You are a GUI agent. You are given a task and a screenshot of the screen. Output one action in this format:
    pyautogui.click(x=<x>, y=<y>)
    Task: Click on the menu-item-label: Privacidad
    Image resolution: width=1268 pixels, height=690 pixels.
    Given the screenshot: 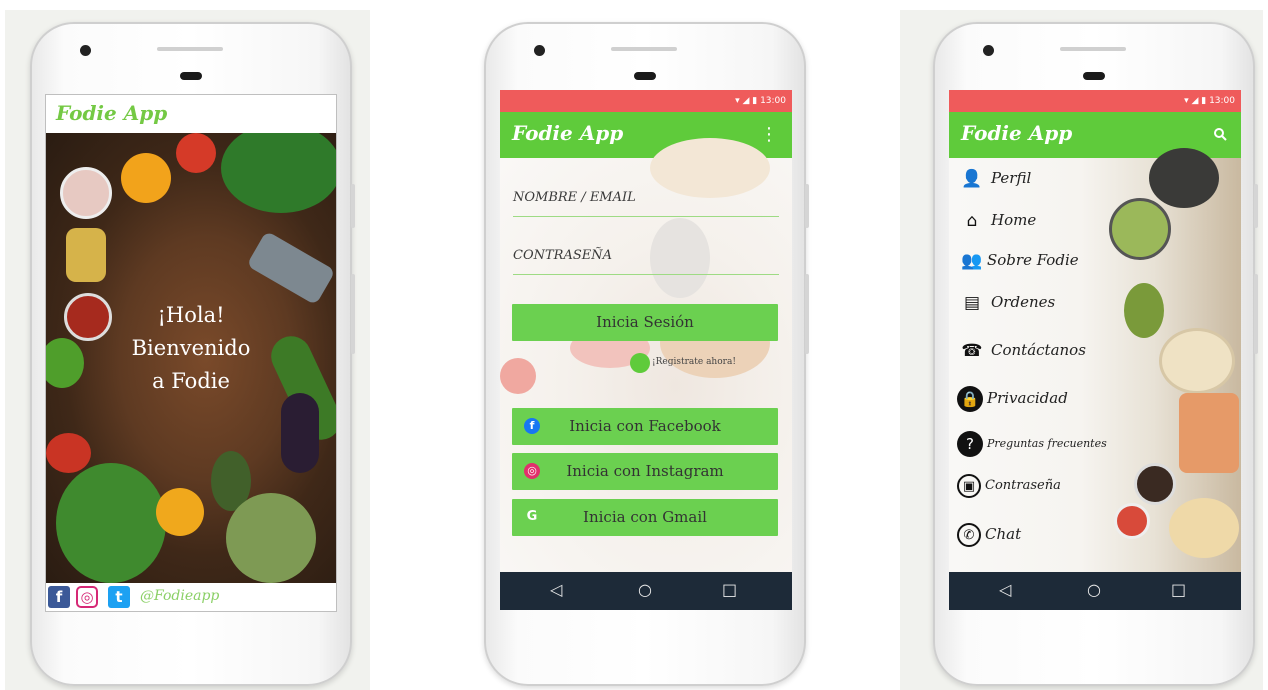 What is the action you would take?
    pyautogui.click(x=1027, y=398)
    